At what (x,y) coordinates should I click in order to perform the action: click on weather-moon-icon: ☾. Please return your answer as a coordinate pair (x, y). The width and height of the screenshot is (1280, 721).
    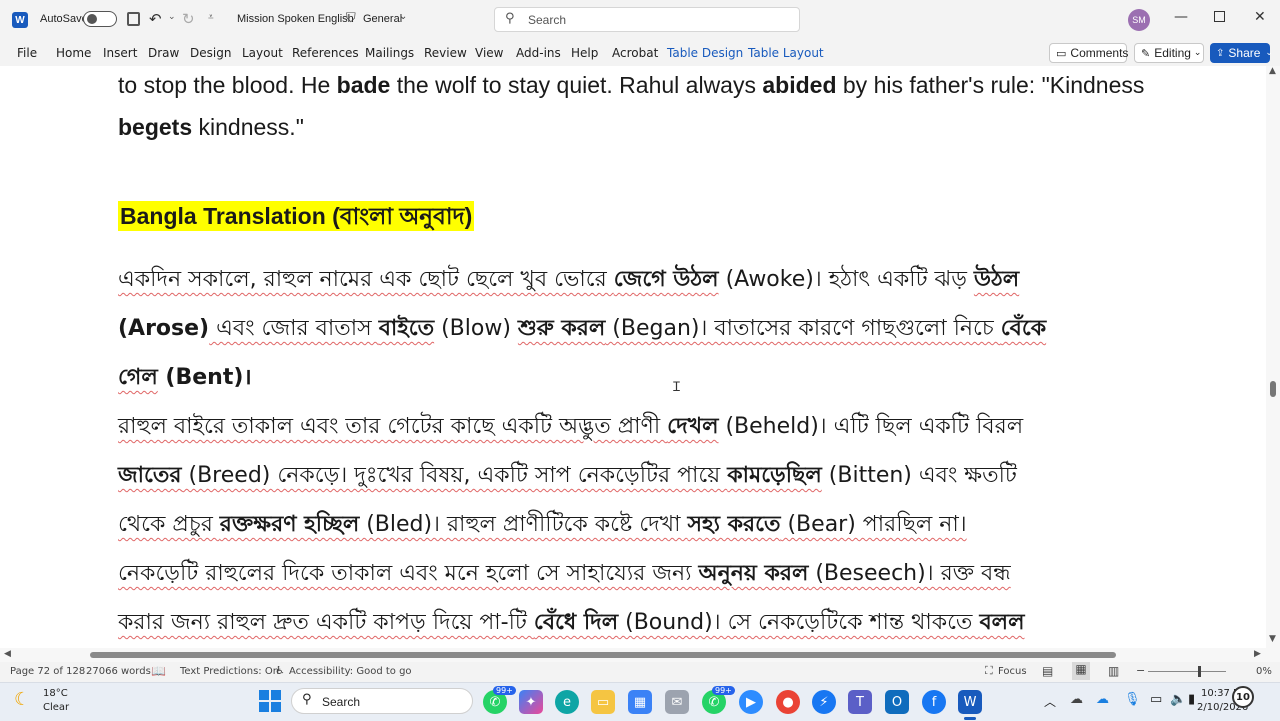
    Looking at the image, I should click on (22, 699).